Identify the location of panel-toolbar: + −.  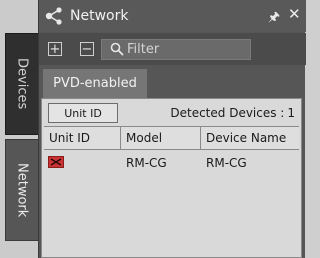
(172, 49).